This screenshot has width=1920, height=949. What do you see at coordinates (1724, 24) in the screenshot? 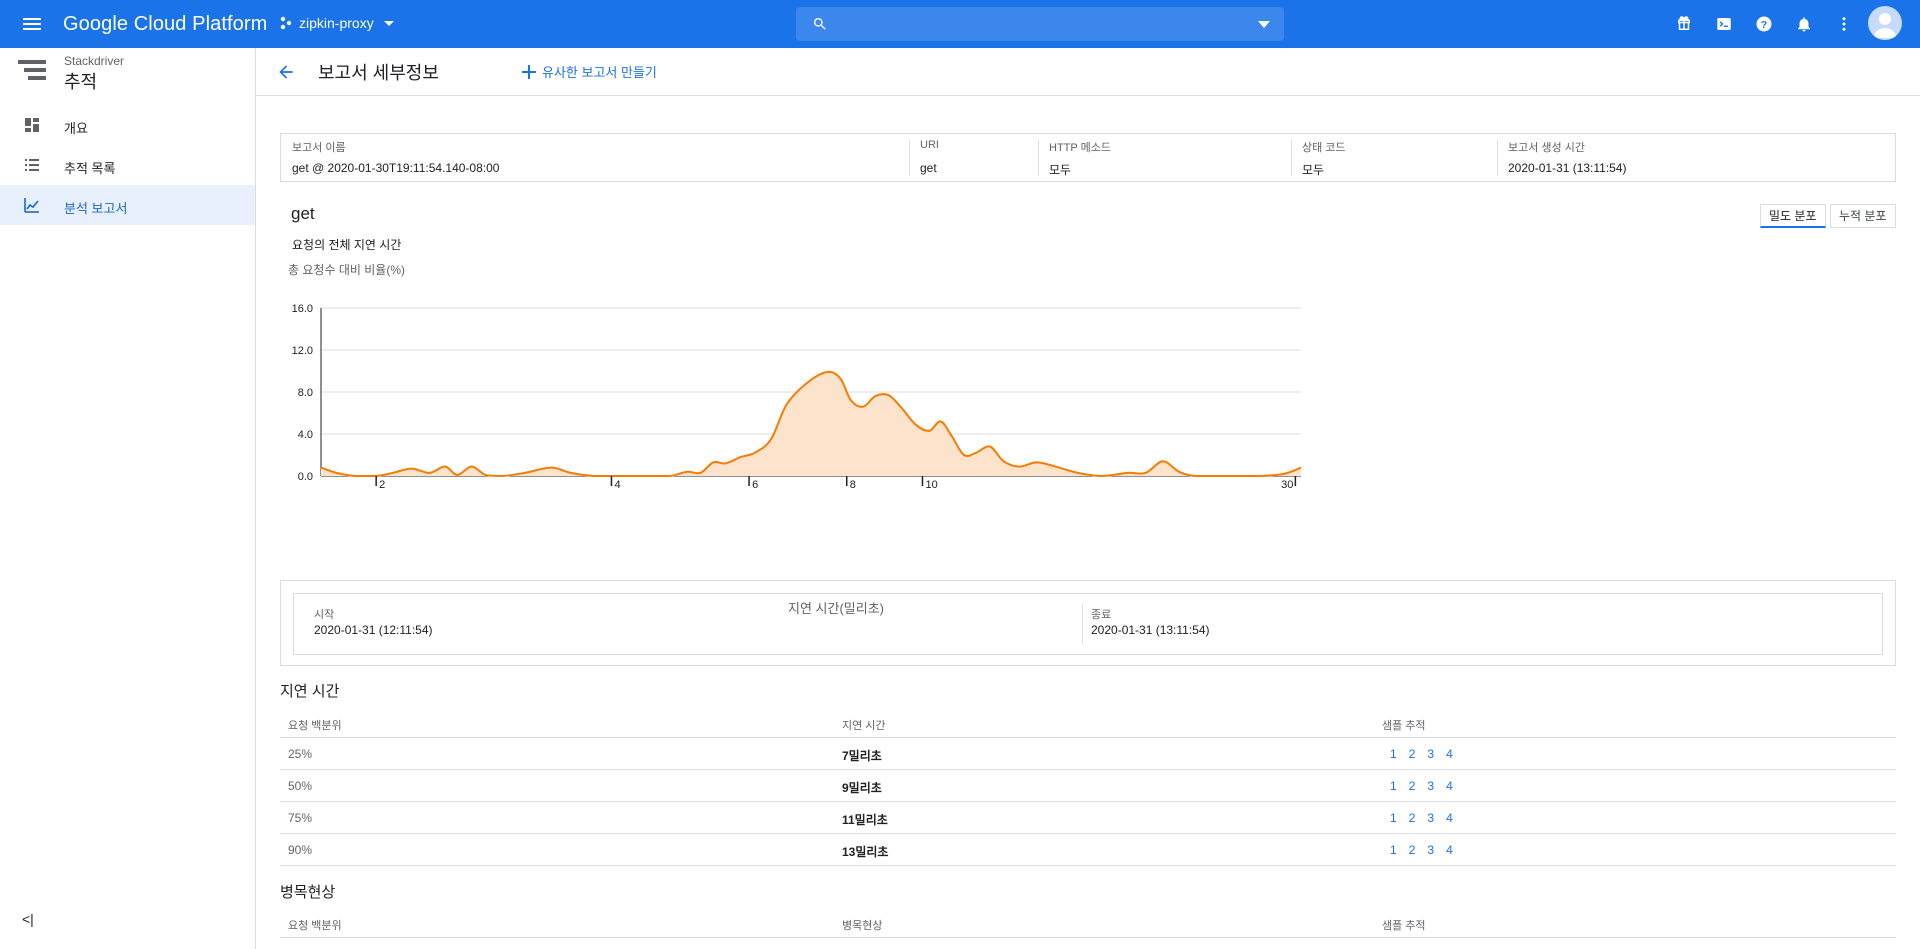
I see `cloud-shell-icon` at bounding box center [1724, 24].